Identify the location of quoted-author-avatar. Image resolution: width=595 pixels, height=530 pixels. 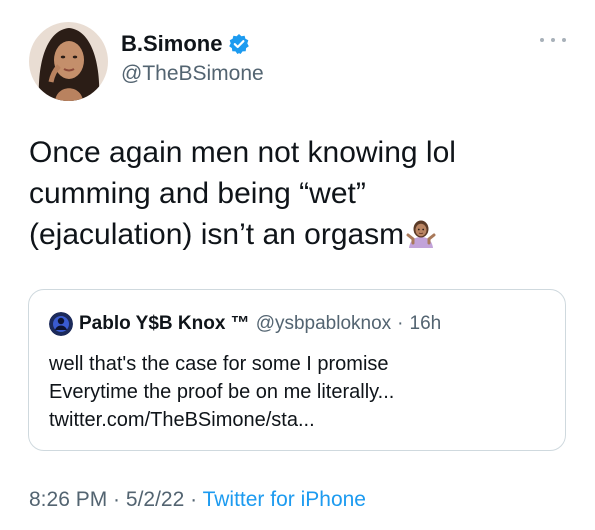
(61, 324).